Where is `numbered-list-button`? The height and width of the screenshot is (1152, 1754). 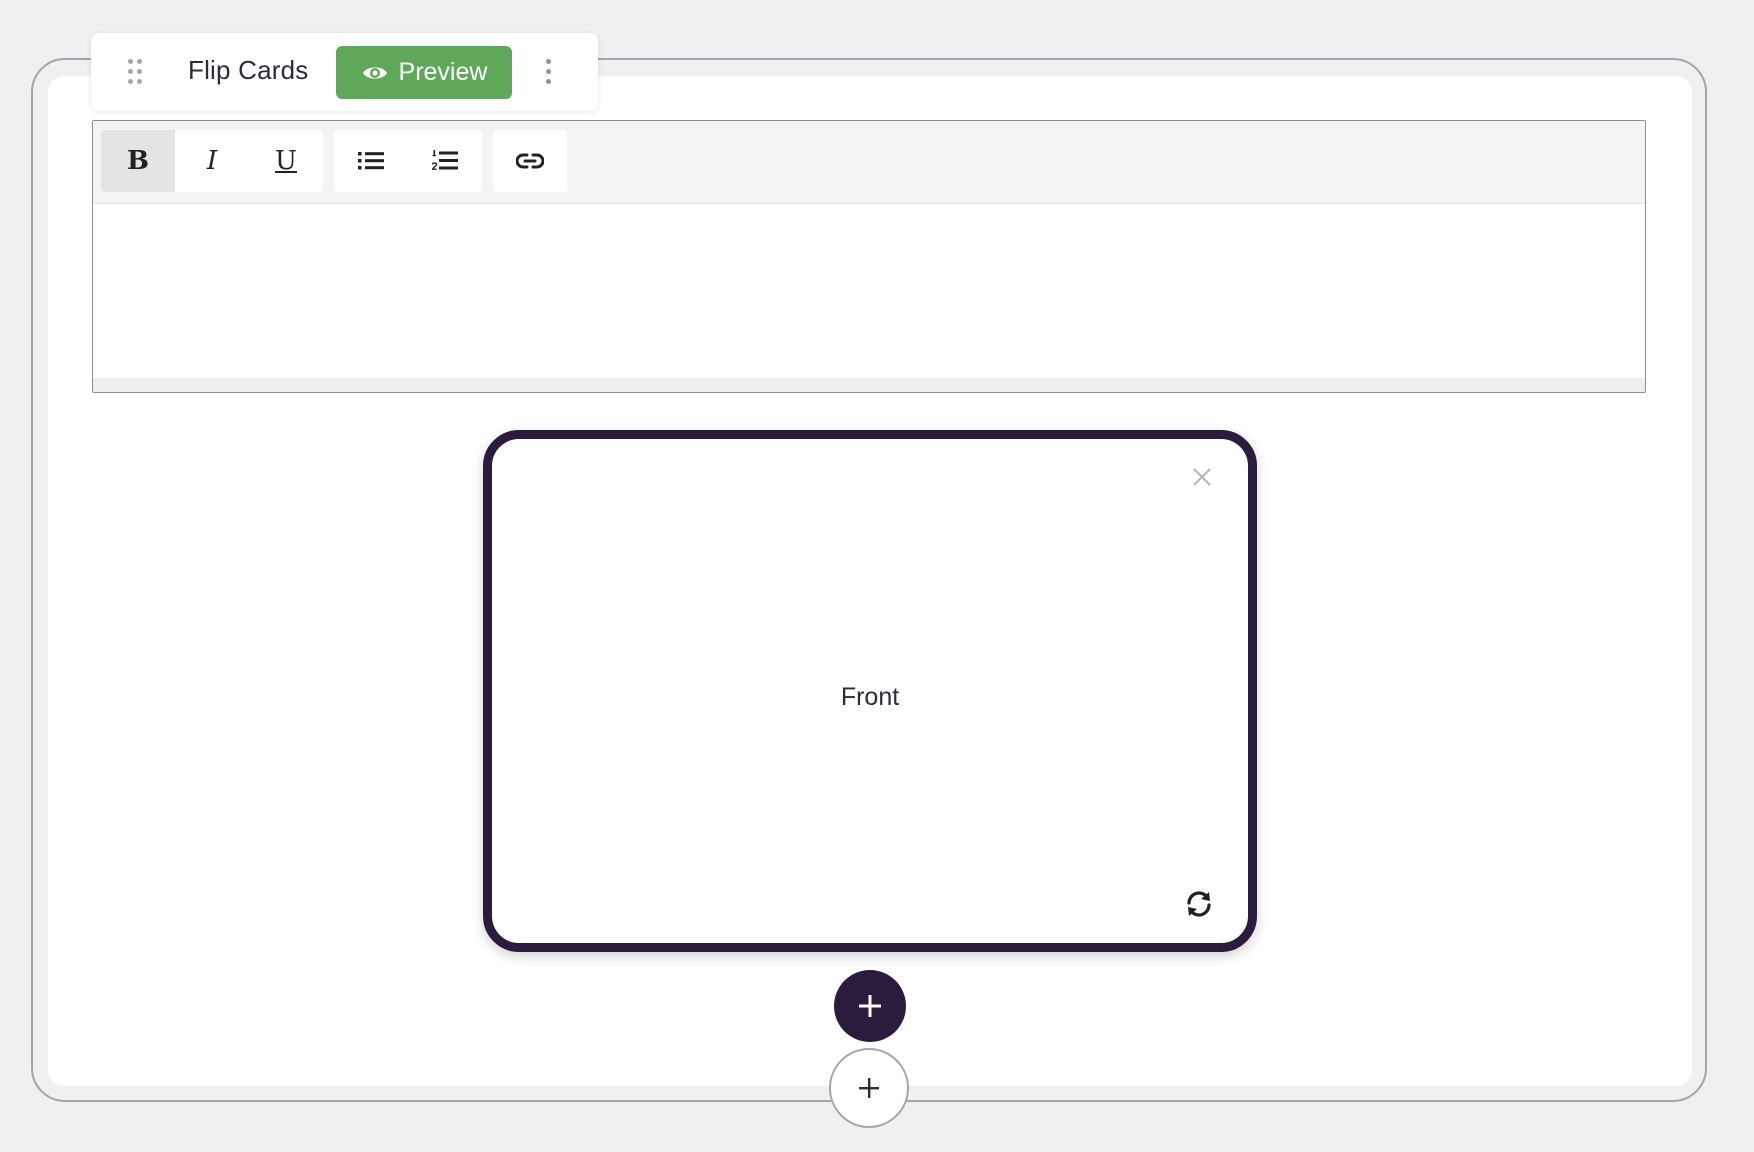
numbered-list-button is located at coordinates (445, 161).